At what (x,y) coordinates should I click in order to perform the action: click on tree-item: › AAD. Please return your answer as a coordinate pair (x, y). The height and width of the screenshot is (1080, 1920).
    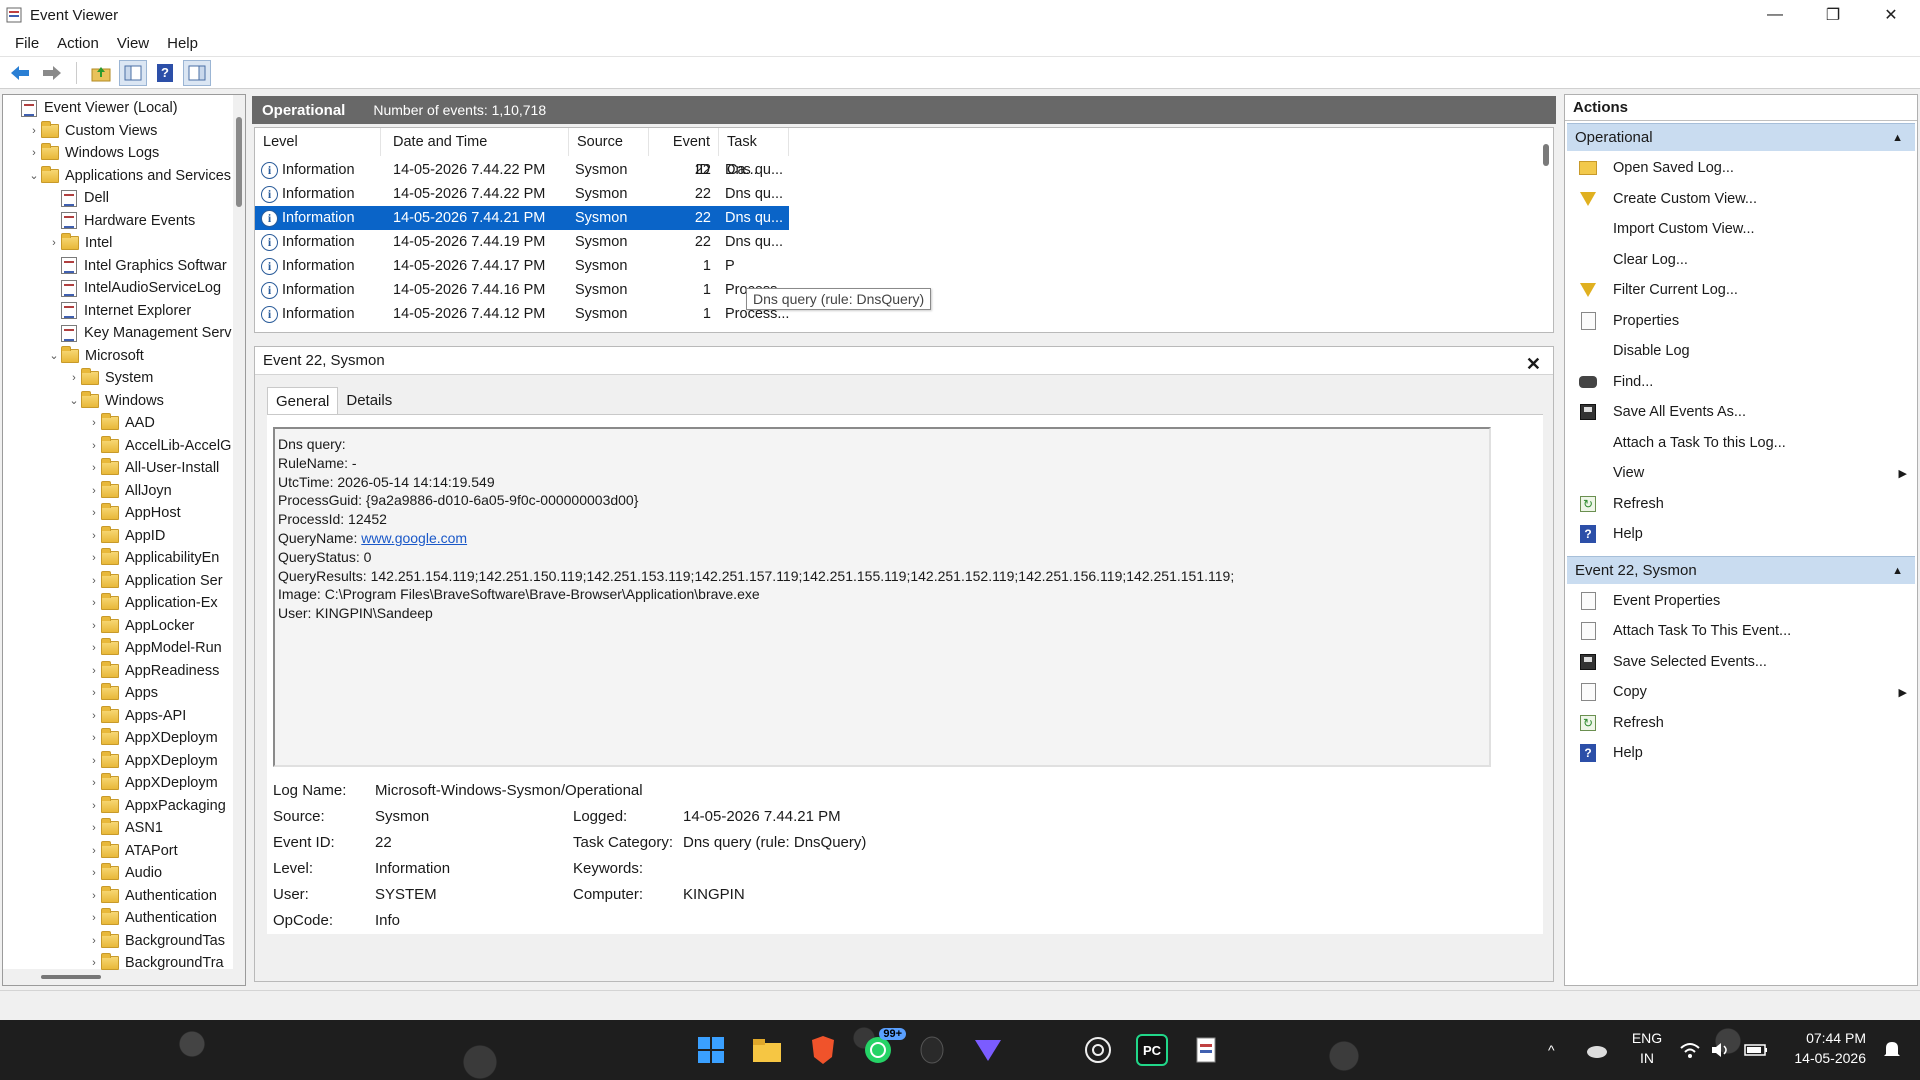
    Looking at the image, I should click on (121, 423).